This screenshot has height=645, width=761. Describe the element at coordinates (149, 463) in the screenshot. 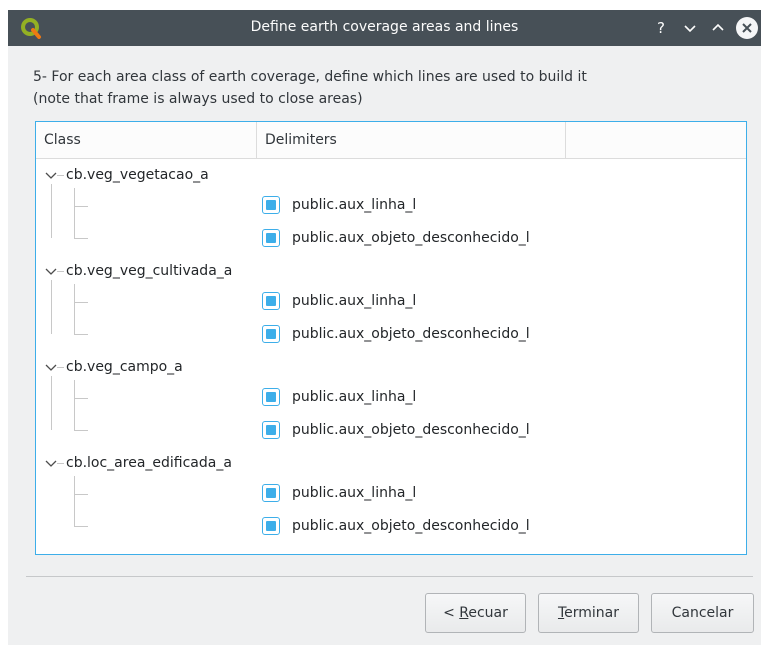

I see `tree-group-label: cb.loc_area_edificada_a` at that location.